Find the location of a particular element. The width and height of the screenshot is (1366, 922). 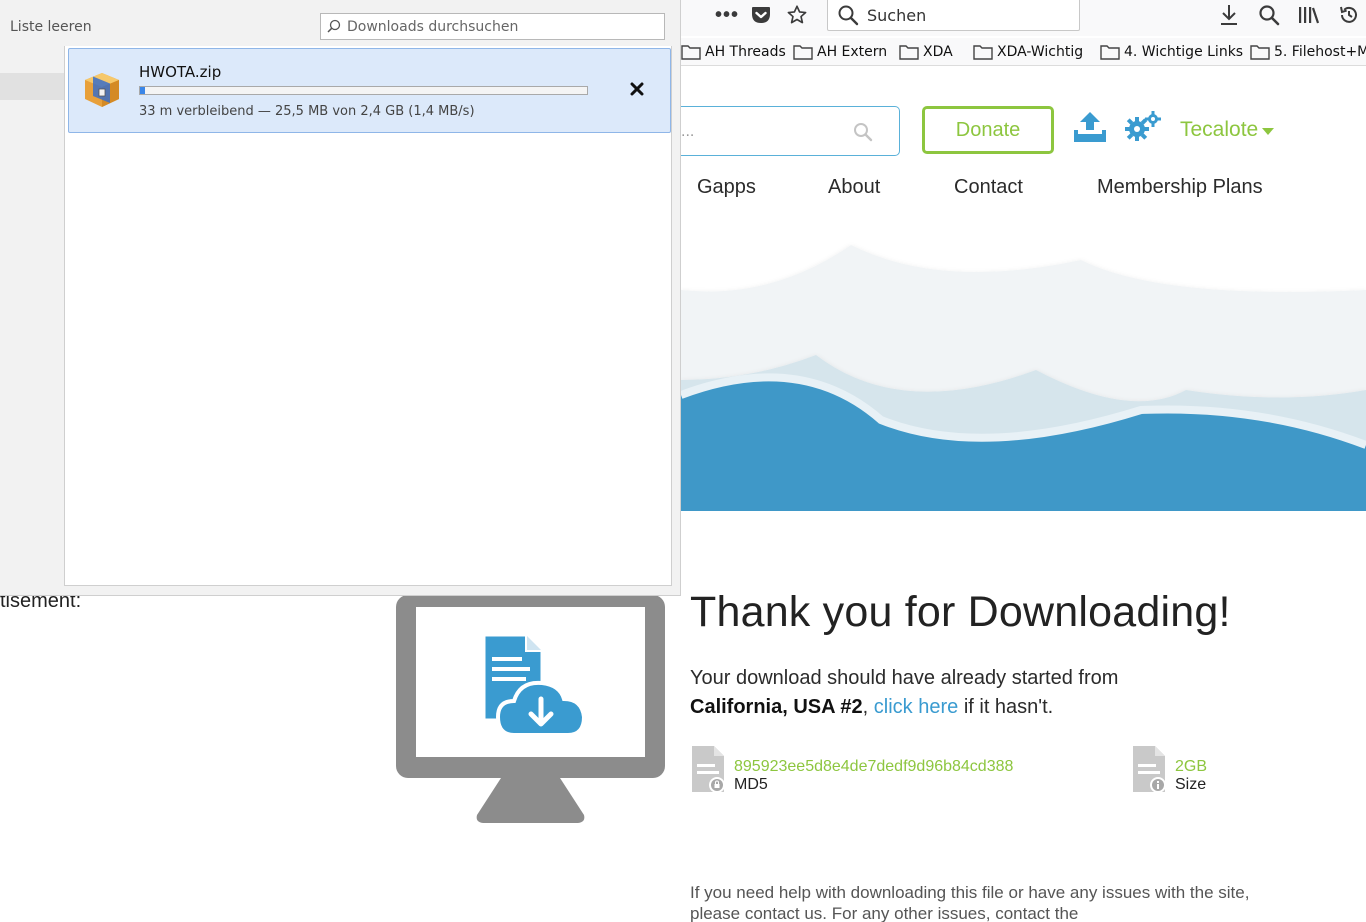

close-icon is located at coordinates (637, 89).